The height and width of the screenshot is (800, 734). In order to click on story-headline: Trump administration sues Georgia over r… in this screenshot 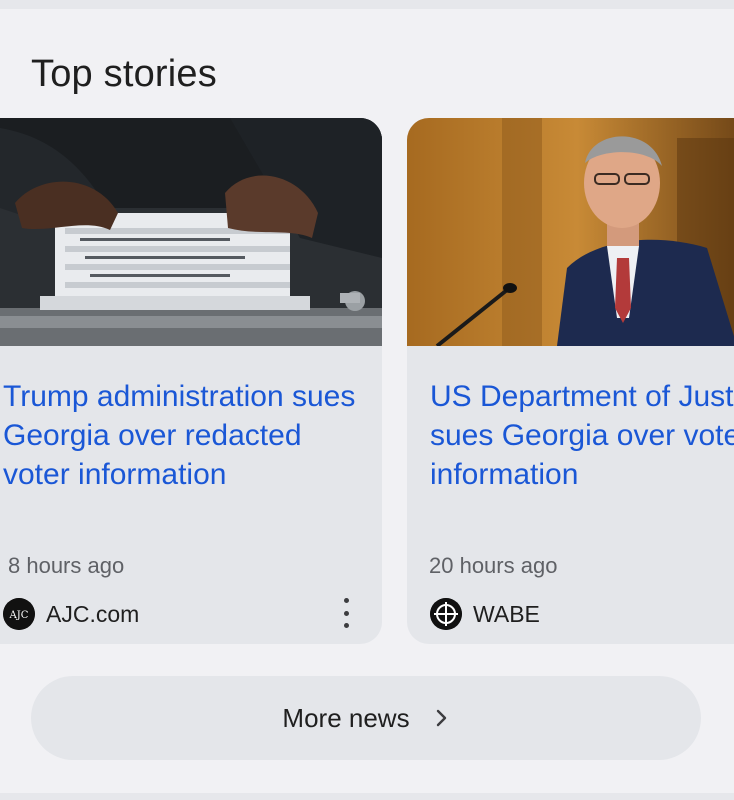, I will do `click(189, 435)`.